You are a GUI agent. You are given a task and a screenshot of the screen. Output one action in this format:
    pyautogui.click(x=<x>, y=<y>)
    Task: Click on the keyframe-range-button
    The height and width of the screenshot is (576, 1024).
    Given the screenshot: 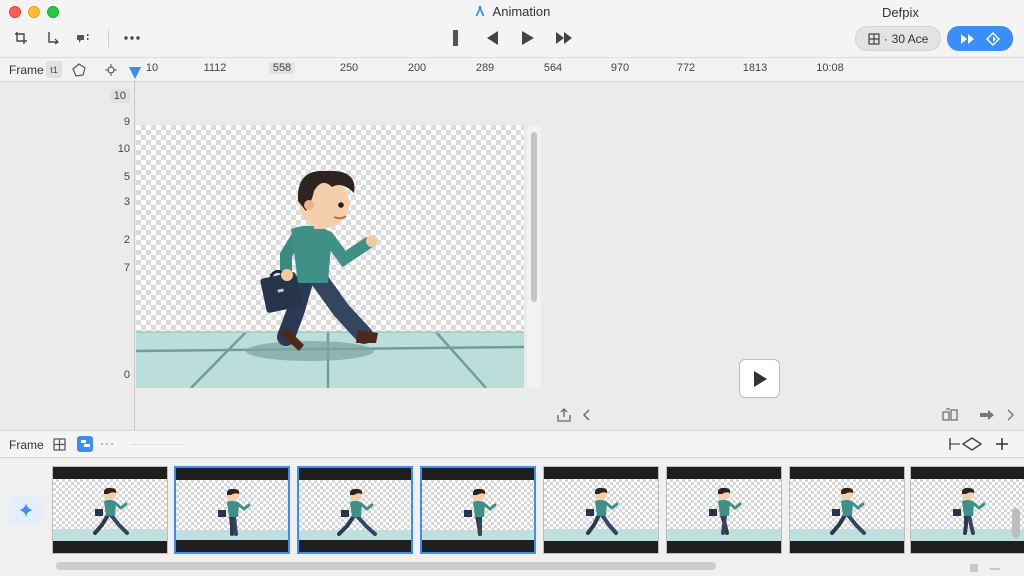 What is the action you would take?
    pyautogui.click(x=966, y=444)
    